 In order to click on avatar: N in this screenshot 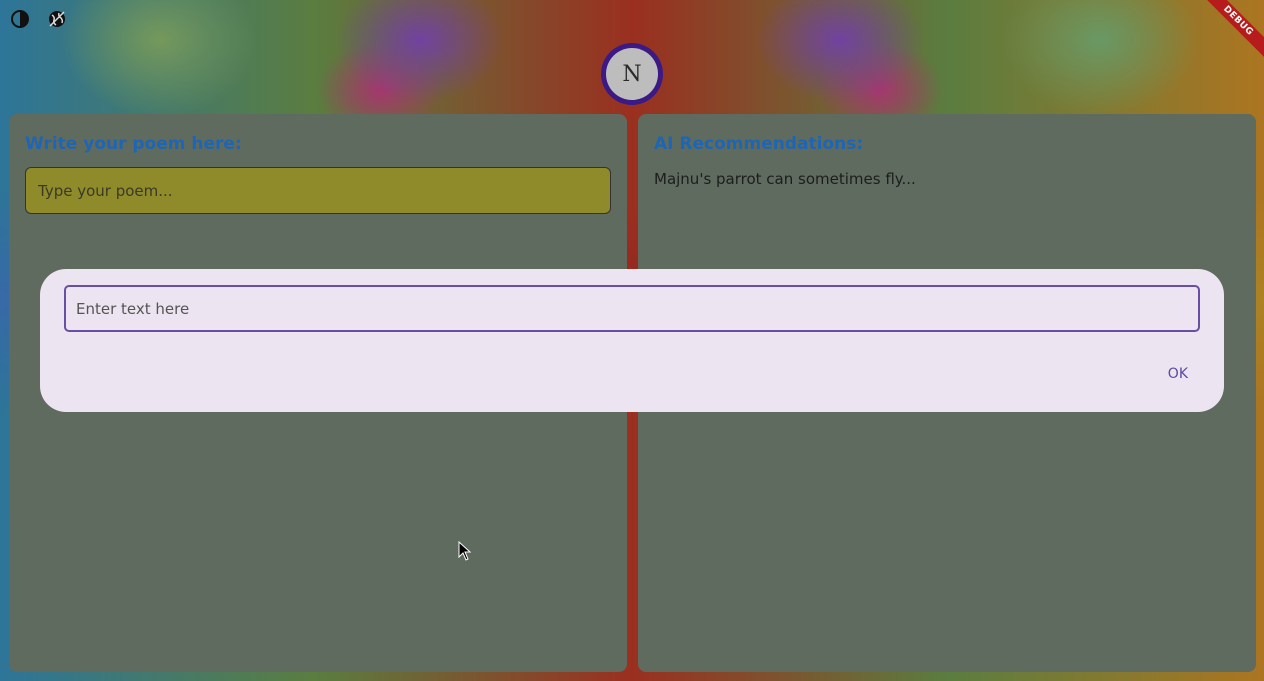, I will do `click(632, 74)`.